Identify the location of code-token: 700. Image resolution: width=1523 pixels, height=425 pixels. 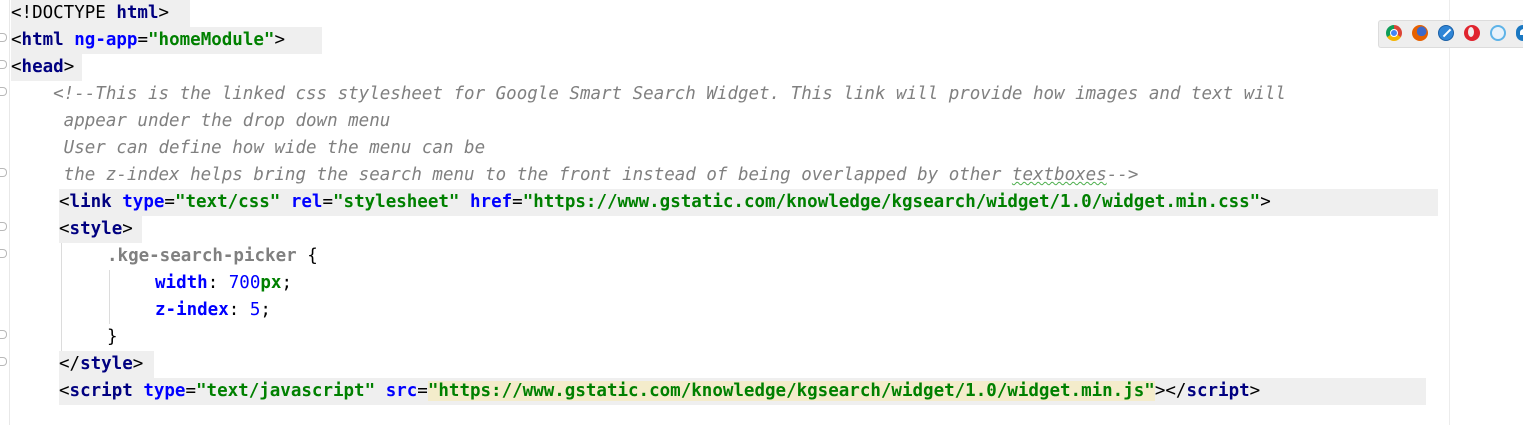
(244, 283).